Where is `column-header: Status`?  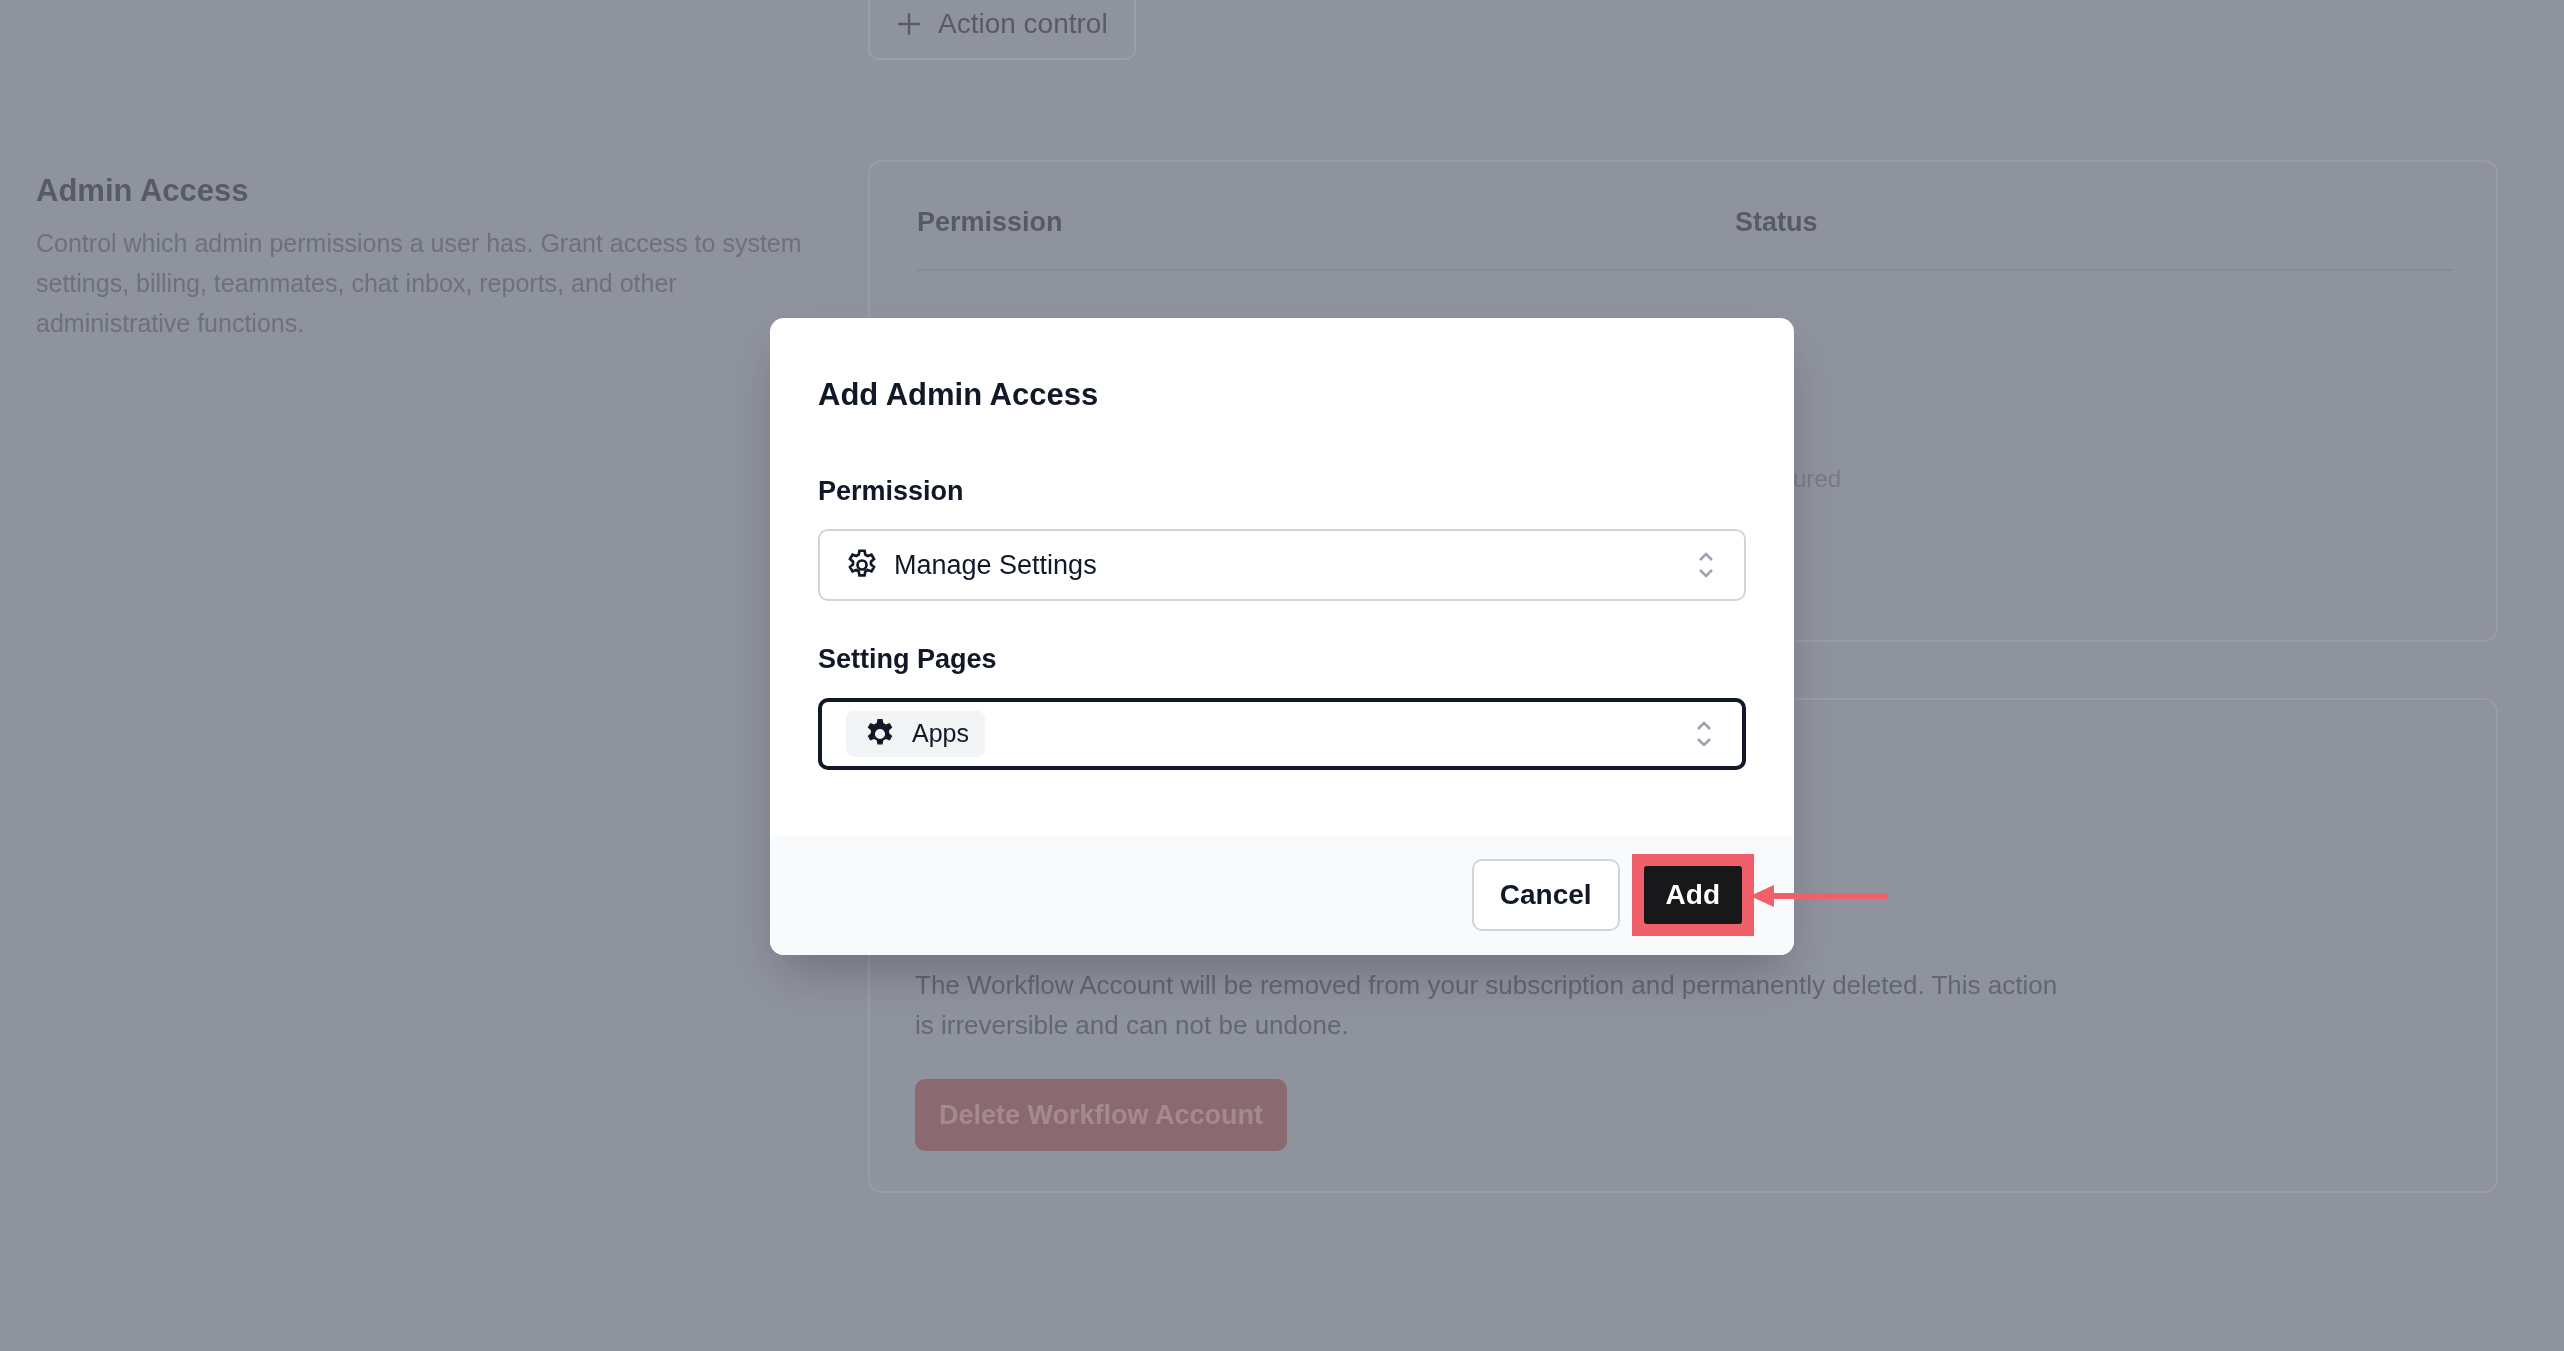 column-header: Status is located at coordinates (1776, 222).